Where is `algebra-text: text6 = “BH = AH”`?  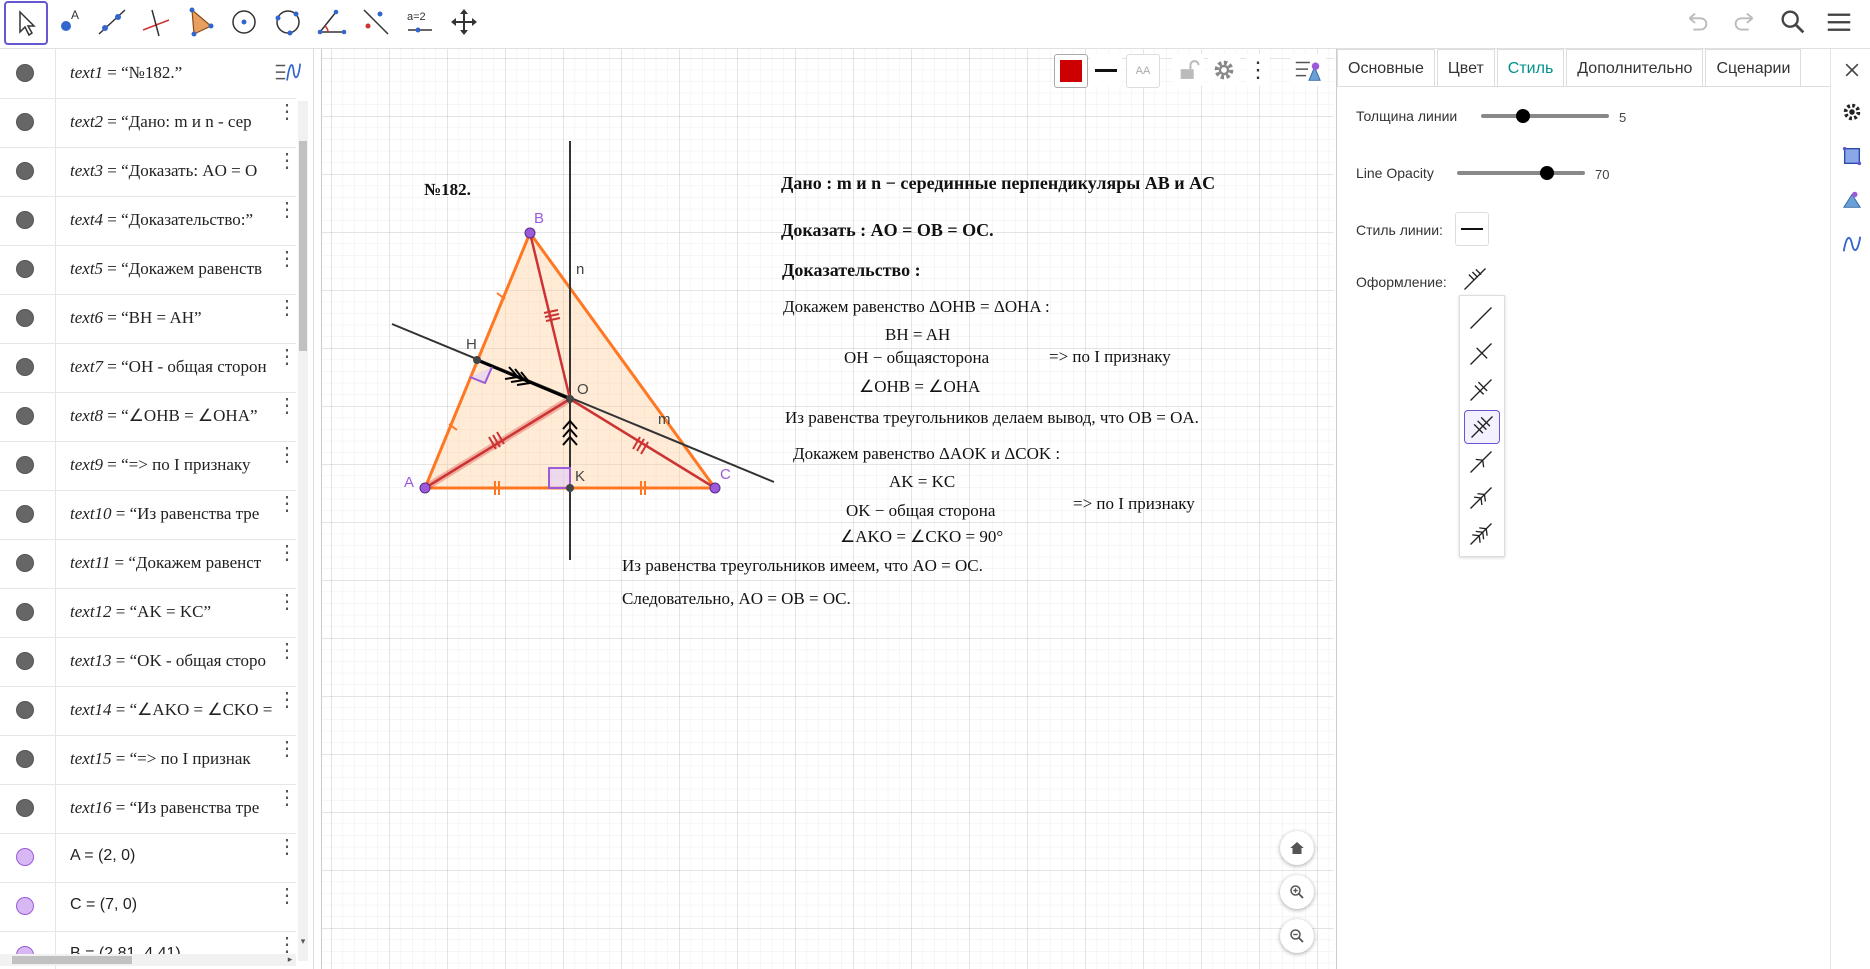
algebra-text: text6 = “BH = AH” is located at coordinates (183, 318).